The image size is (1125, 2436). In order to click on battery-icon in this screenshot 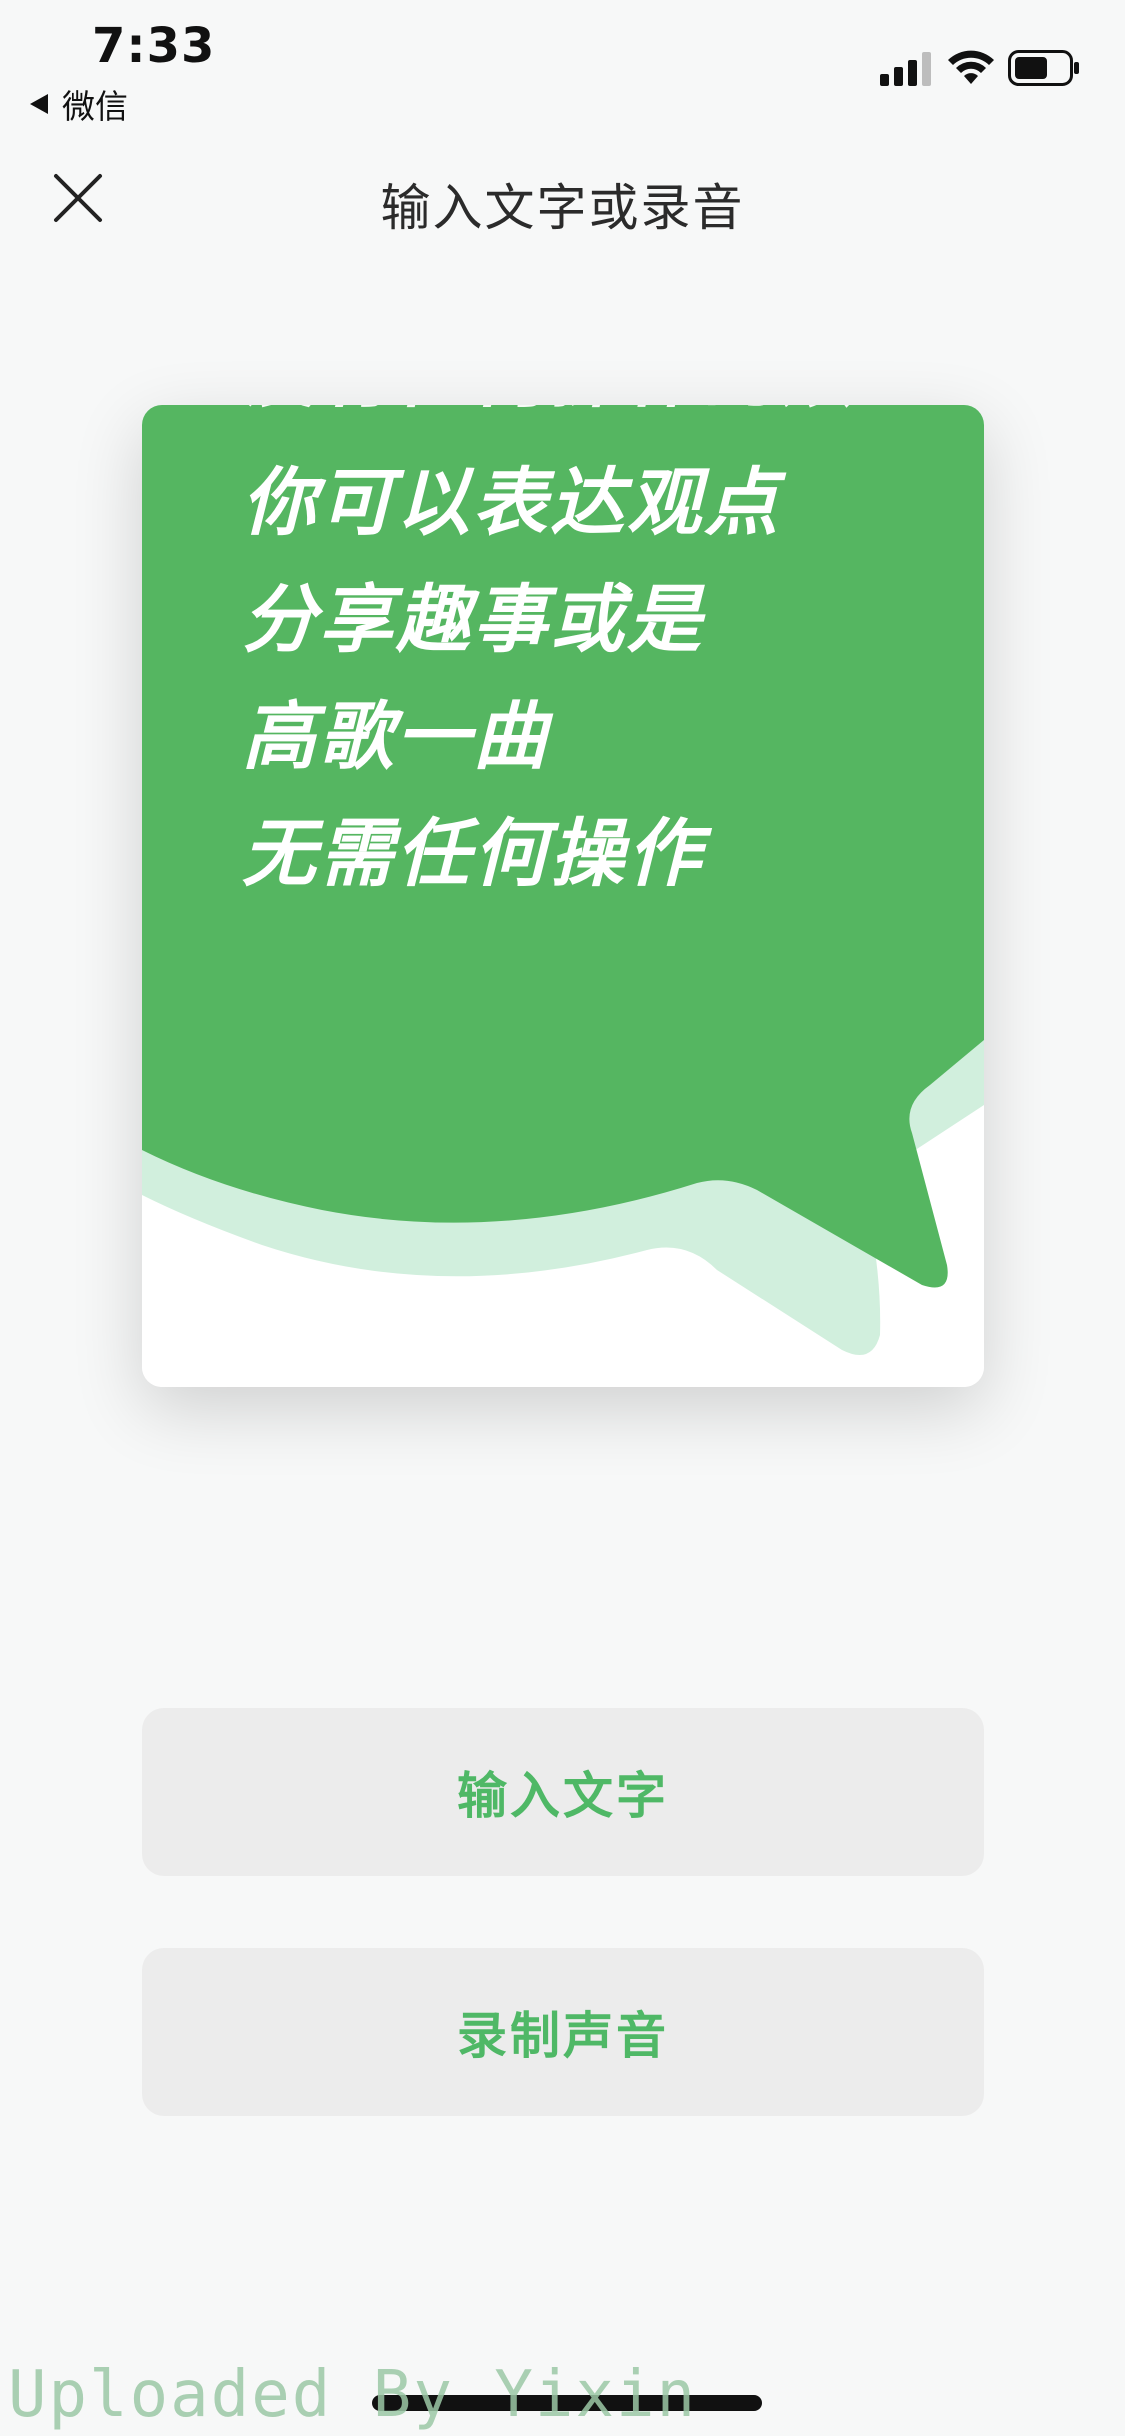, I will do `click(1043, 68)`.